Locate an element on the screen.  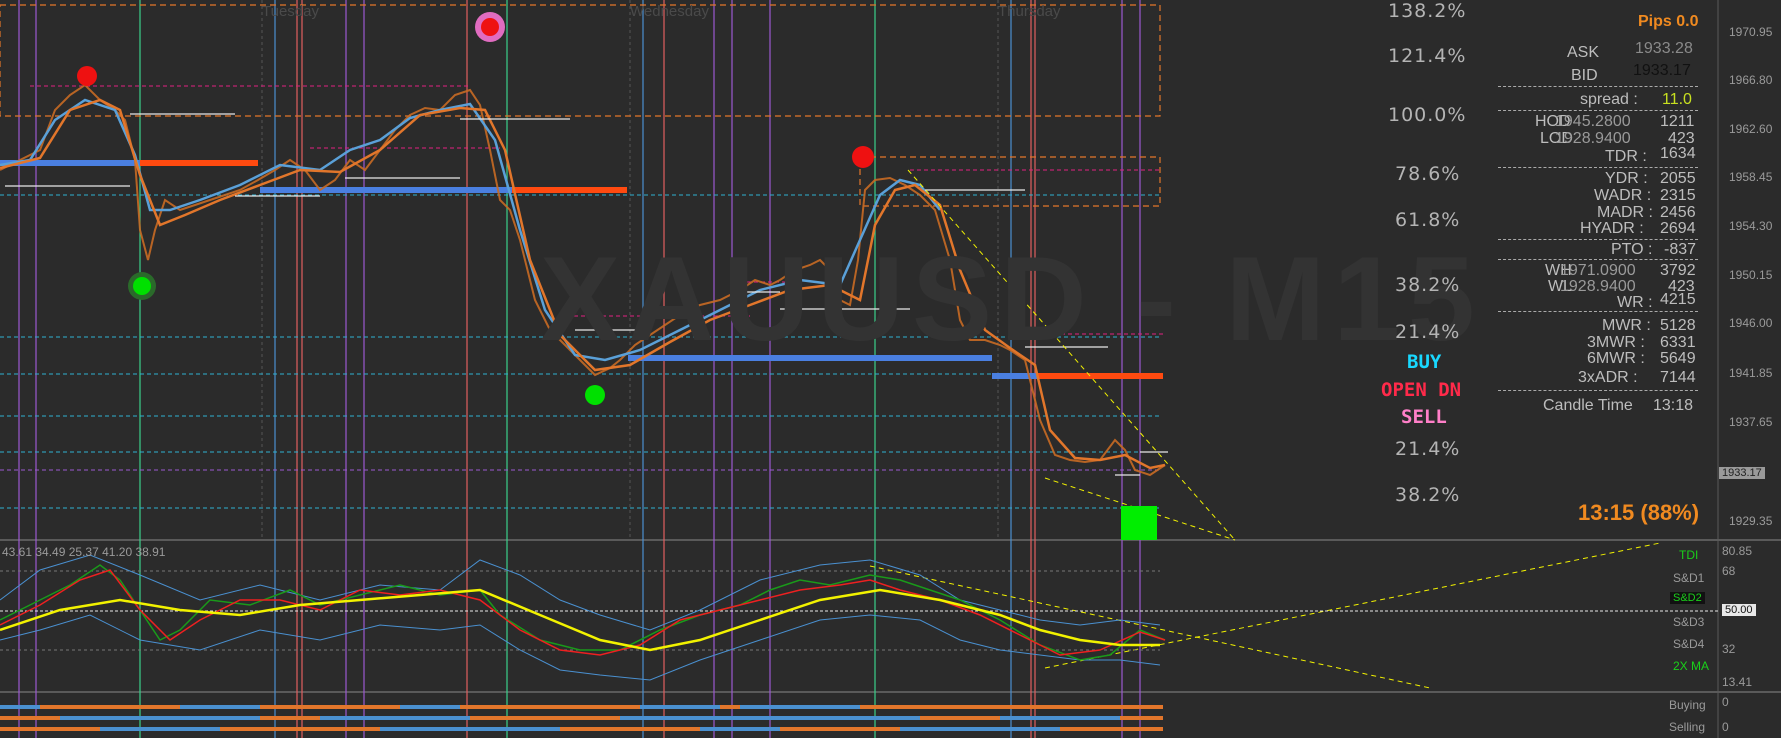
fib-level: 78.6% is located at coordinates (1428, 174).